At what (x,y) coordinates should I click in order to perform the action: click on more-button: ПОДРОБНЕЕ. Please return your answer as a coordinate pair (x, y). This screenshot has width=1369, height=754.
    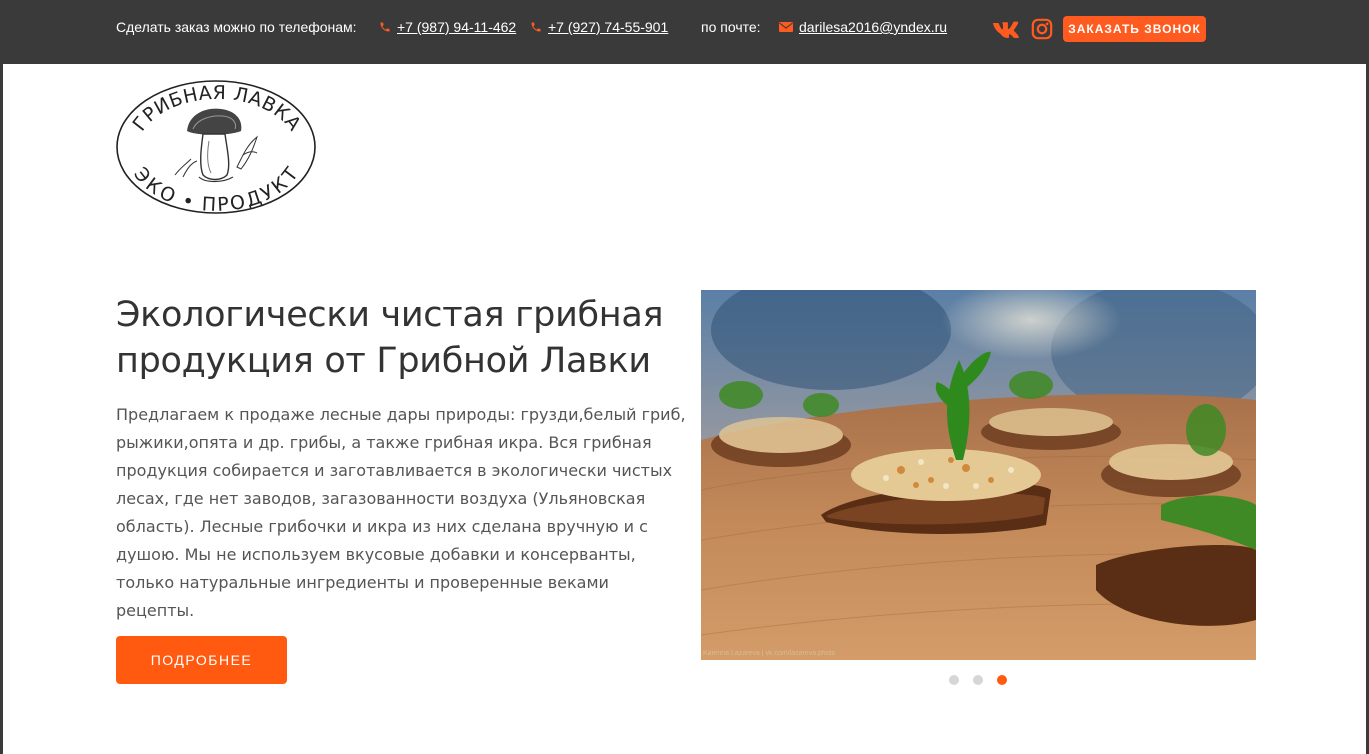
    Looking at the image, I should click on (201, 660).